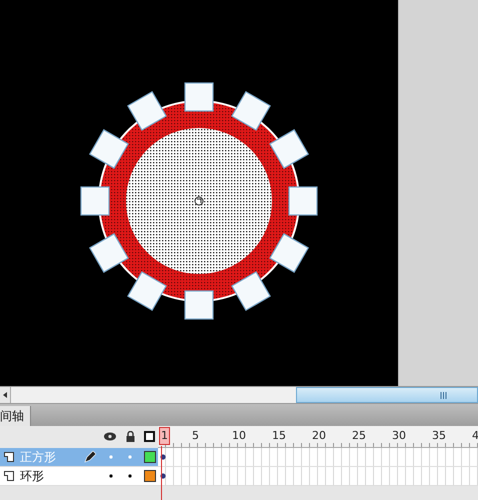  What do you see at coordinates (443, 395) in the screenshot?
I see `grip-icon` at bounding box center [443, 395].